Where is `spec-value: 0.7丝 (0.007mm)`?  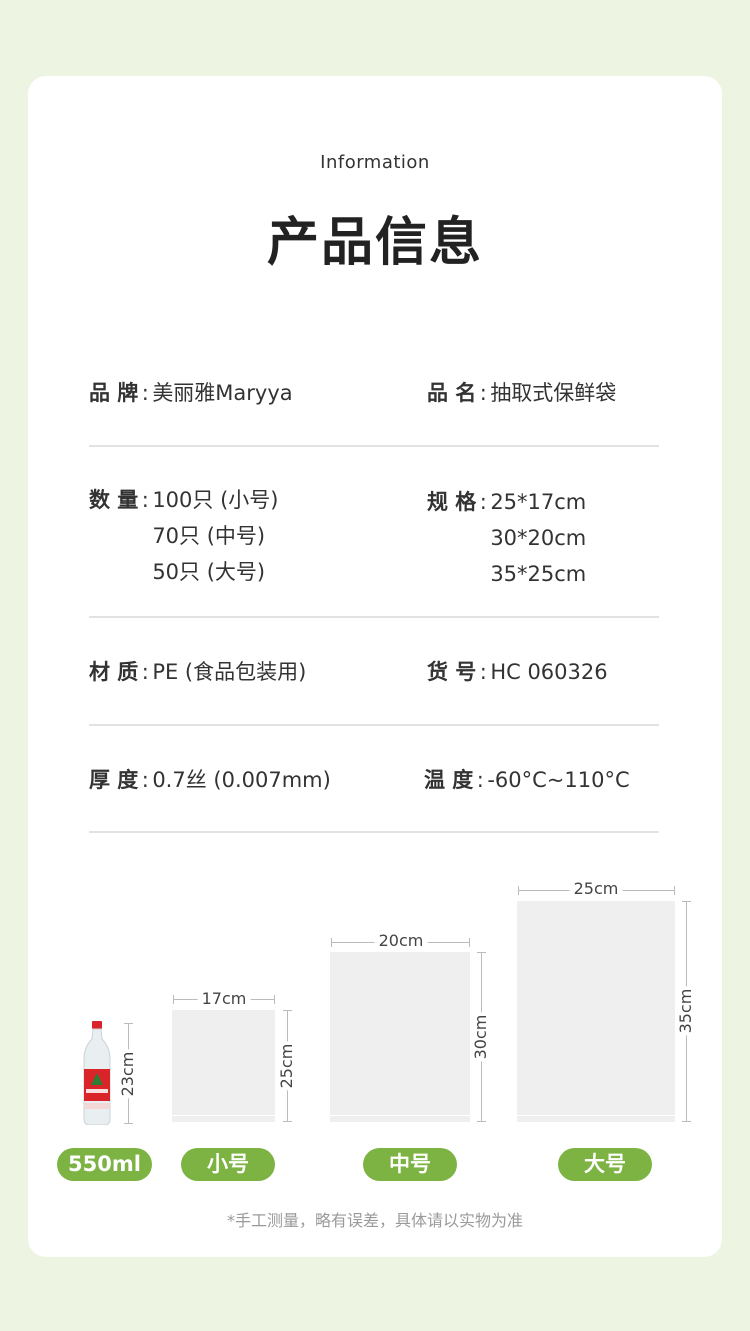 spec-value: 0.7丝 (0.007mm) is located at coordinates (241, 780).